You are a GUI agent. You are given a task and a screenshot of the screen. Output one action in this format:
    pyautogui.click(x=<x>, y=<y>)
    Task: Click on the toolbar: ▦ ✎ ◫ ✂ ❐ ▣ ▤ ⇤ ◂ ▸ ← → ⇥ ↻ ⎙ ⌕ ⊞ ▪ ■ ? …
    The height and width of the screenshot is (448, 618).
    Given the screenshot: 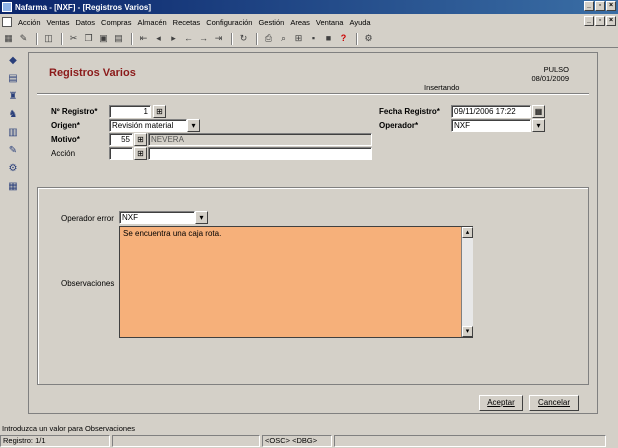 What is the action you would take?
    pyautogui.click(x=309, y=39)
    